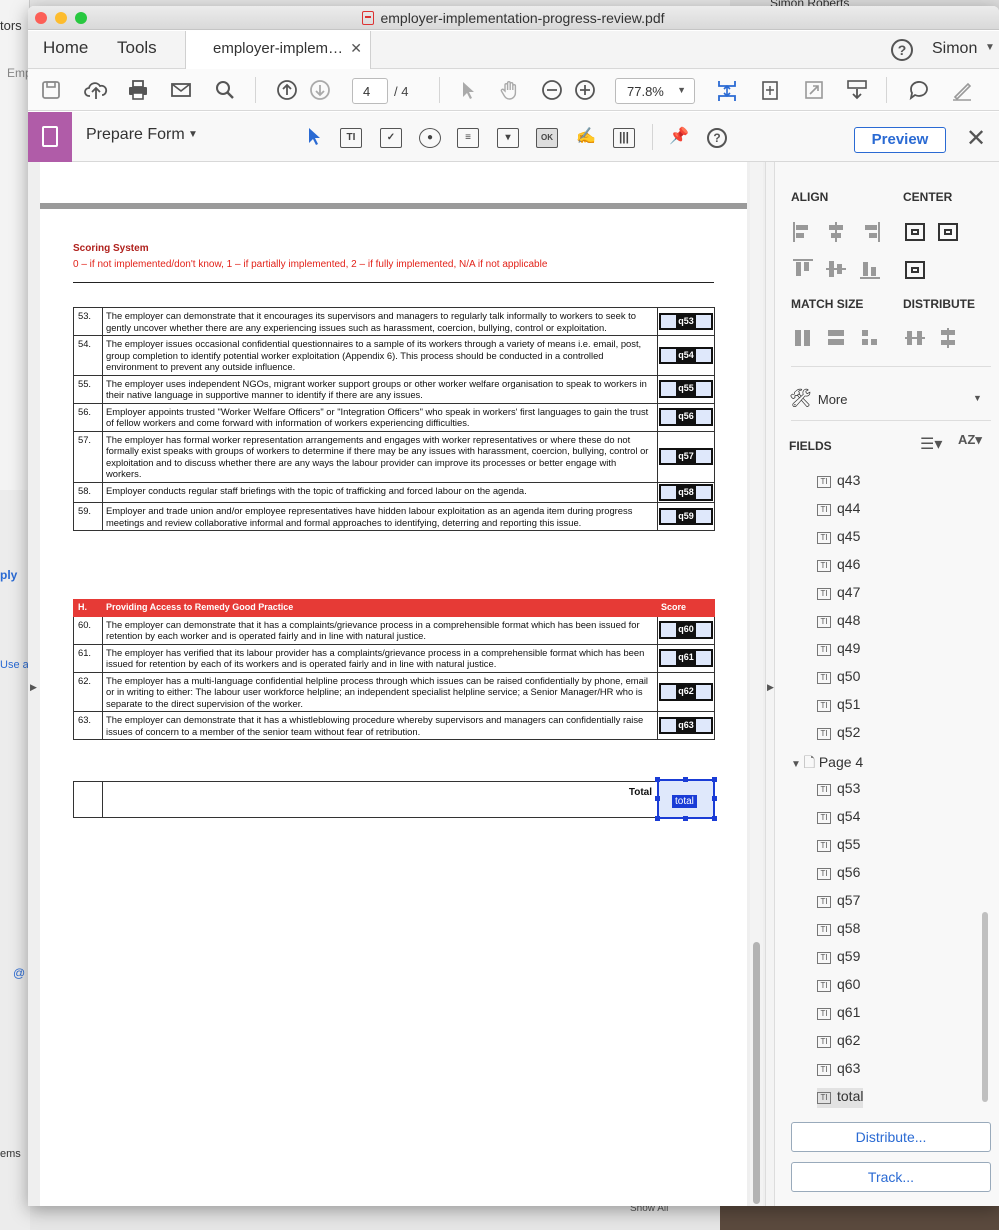 The height and width of the screenshot is (1230, 999). Describe the element at coordinates (985, 1007) in the screenshot. I see `fields-scrollbar` at that location.